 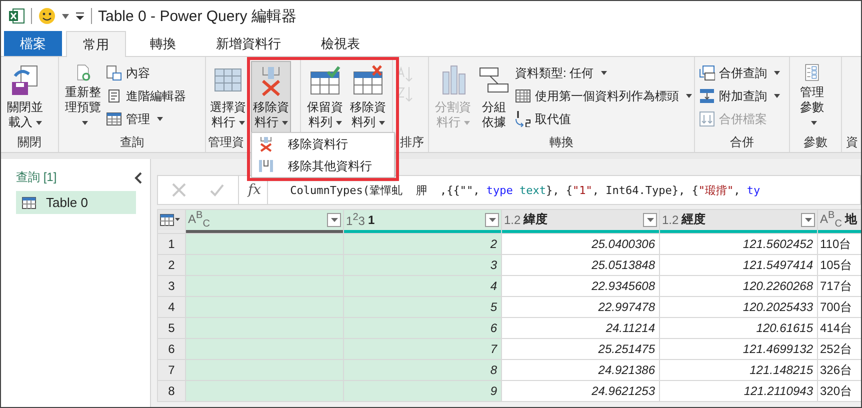 I want to click on combine-files-icon, so click(x=707, y=119).